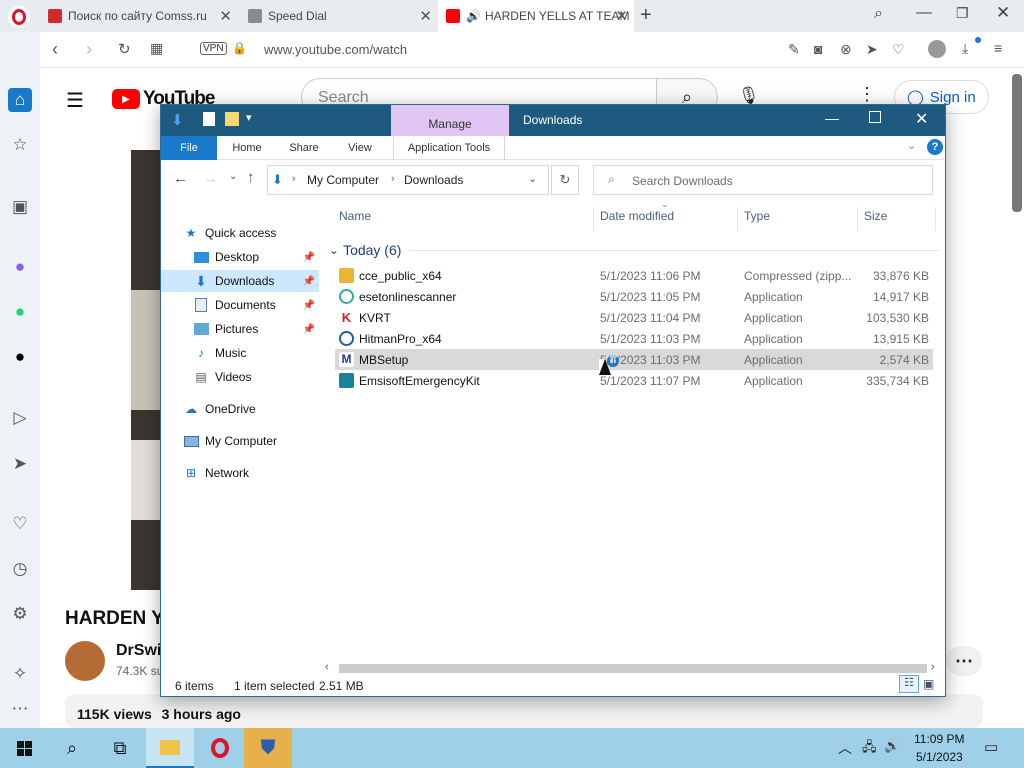 The image size is (1024, 768). What do you see at coordinates (869, 749) in the screenshot?
I see `network-tray-icon: 🖧` at bounding box center [869, 749].